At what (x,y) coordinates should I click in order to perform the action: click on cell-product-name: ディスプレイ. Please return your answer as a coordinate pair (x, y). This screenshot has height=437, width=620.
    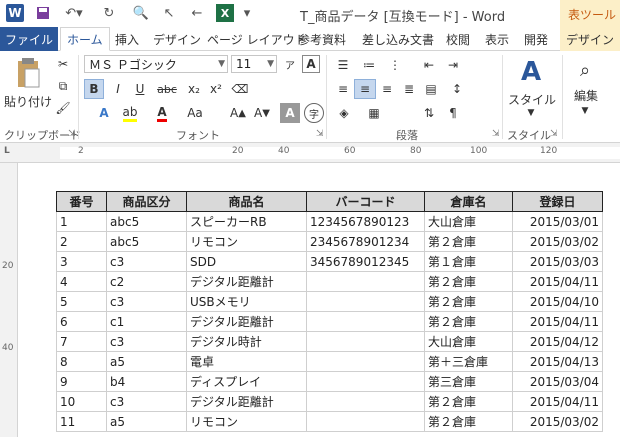
    Looking at the image, I should click on (246, 381).